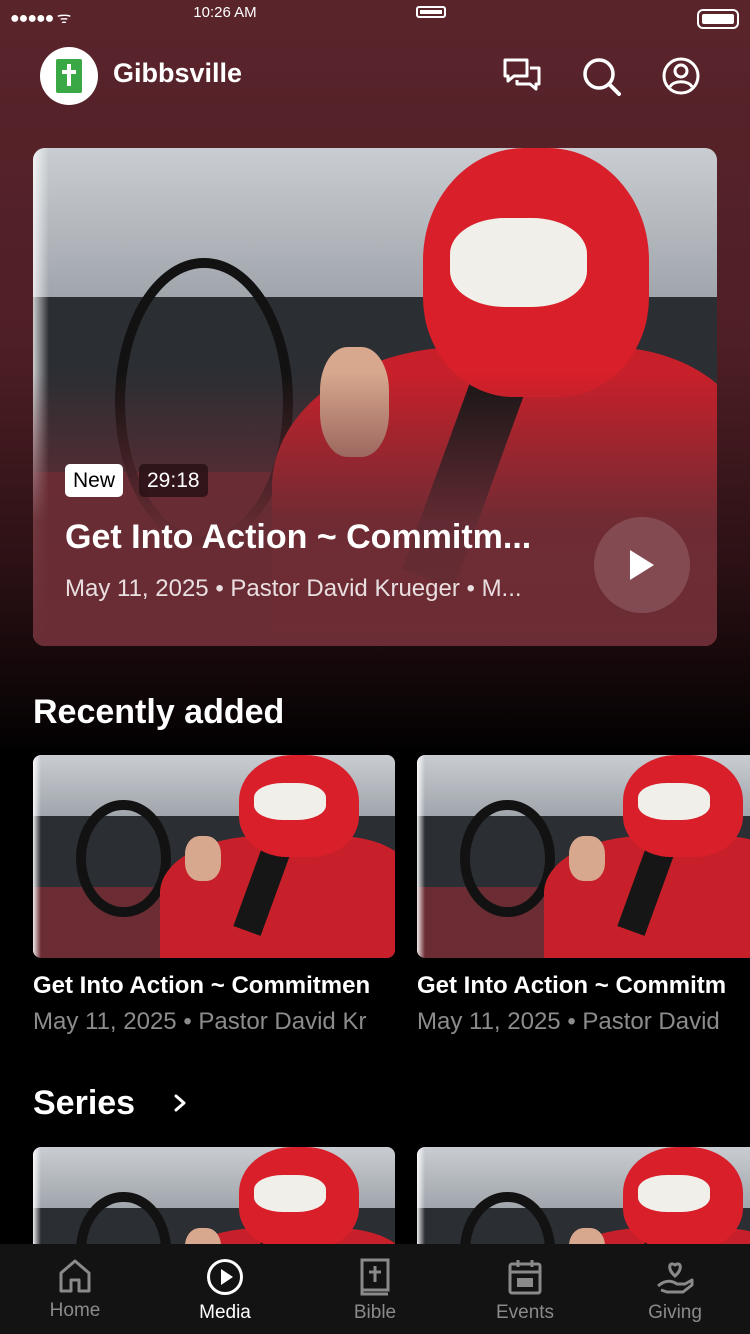  Describe the element at coordinates (75, 1310) in the screenshot. I see `tab-label: Home` at that location.